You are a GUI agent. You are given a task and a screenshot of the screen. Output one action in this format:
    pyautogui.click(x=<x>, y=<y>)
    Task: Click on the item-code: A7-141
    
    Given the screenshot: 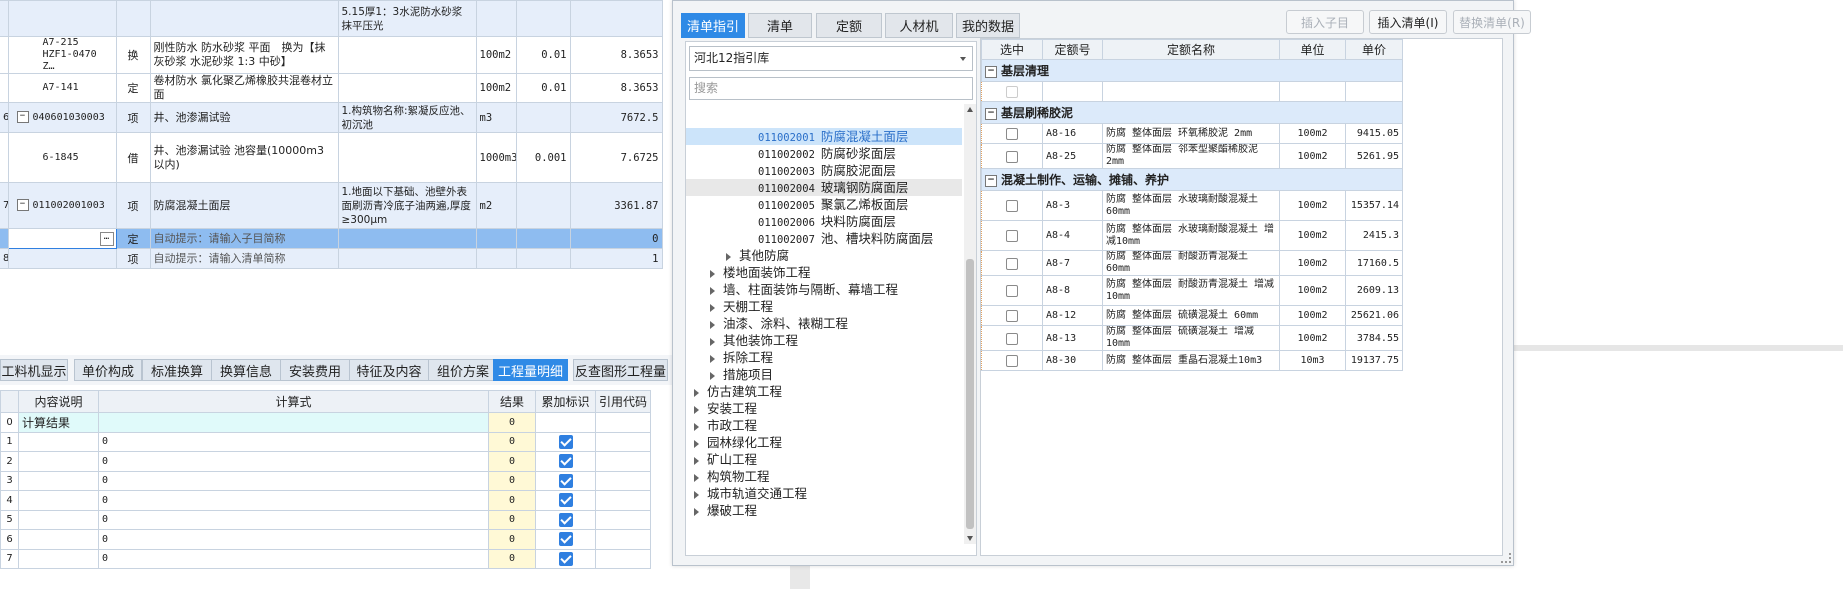 What is the action you would take?
    pyautogui.click(x=62, y=88)
    